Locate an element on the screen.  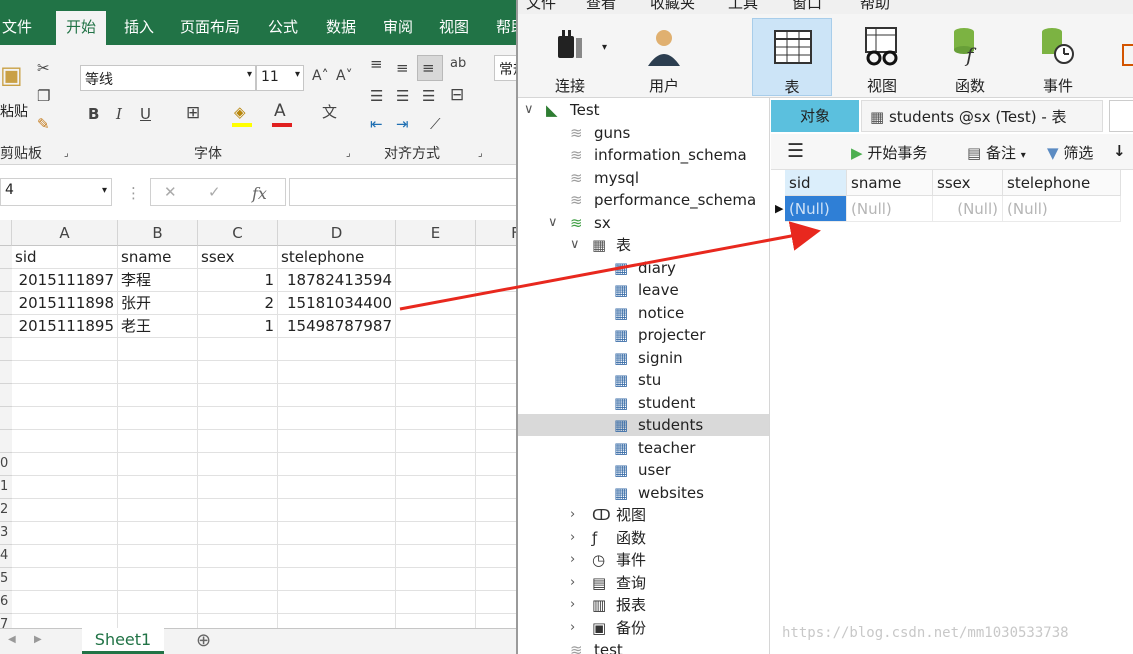
row-header: 4 is located at coordinates (6, 556).